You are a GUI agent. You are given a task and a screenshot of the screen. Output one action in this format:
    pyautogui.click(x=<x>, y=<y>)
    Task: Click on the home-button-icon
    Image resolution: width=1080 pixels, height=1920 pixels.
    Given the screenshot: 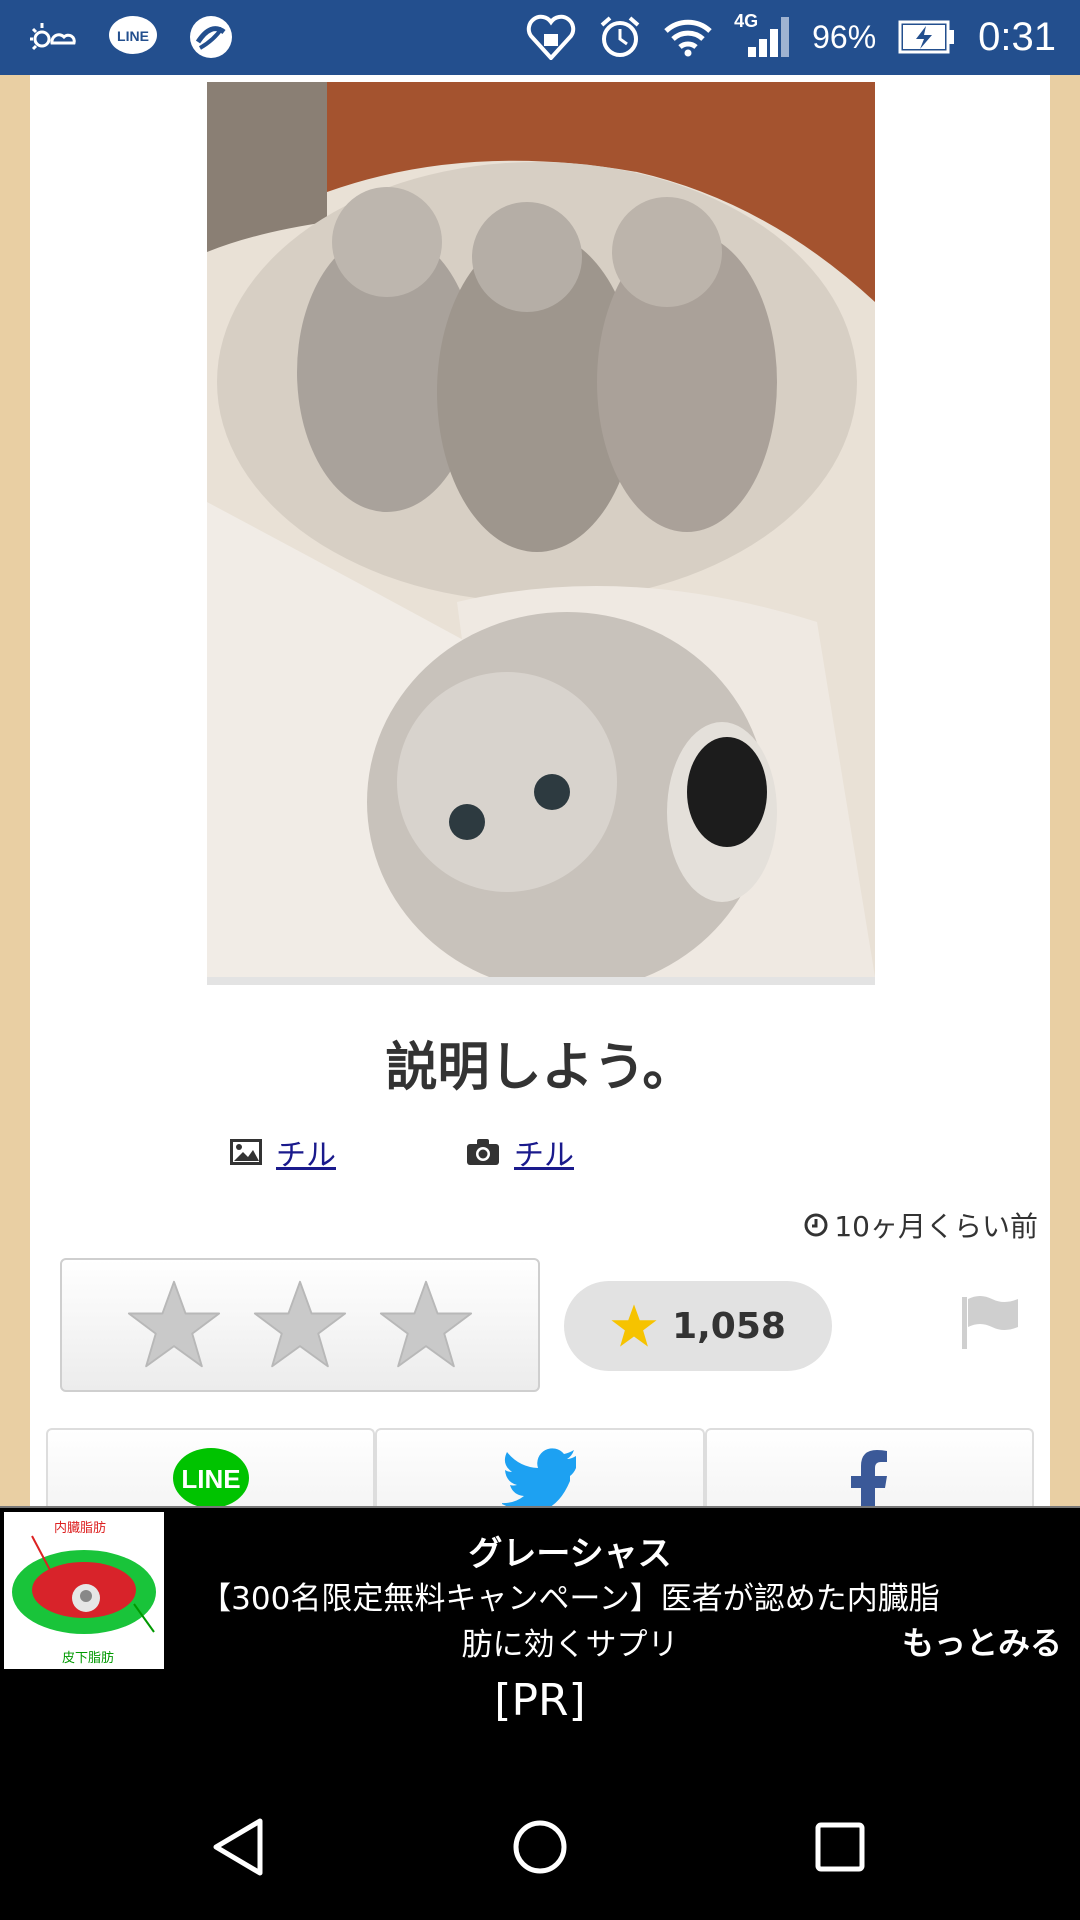 What is the action you would take?
    pyautogui.click(x=540, y=1847)
    